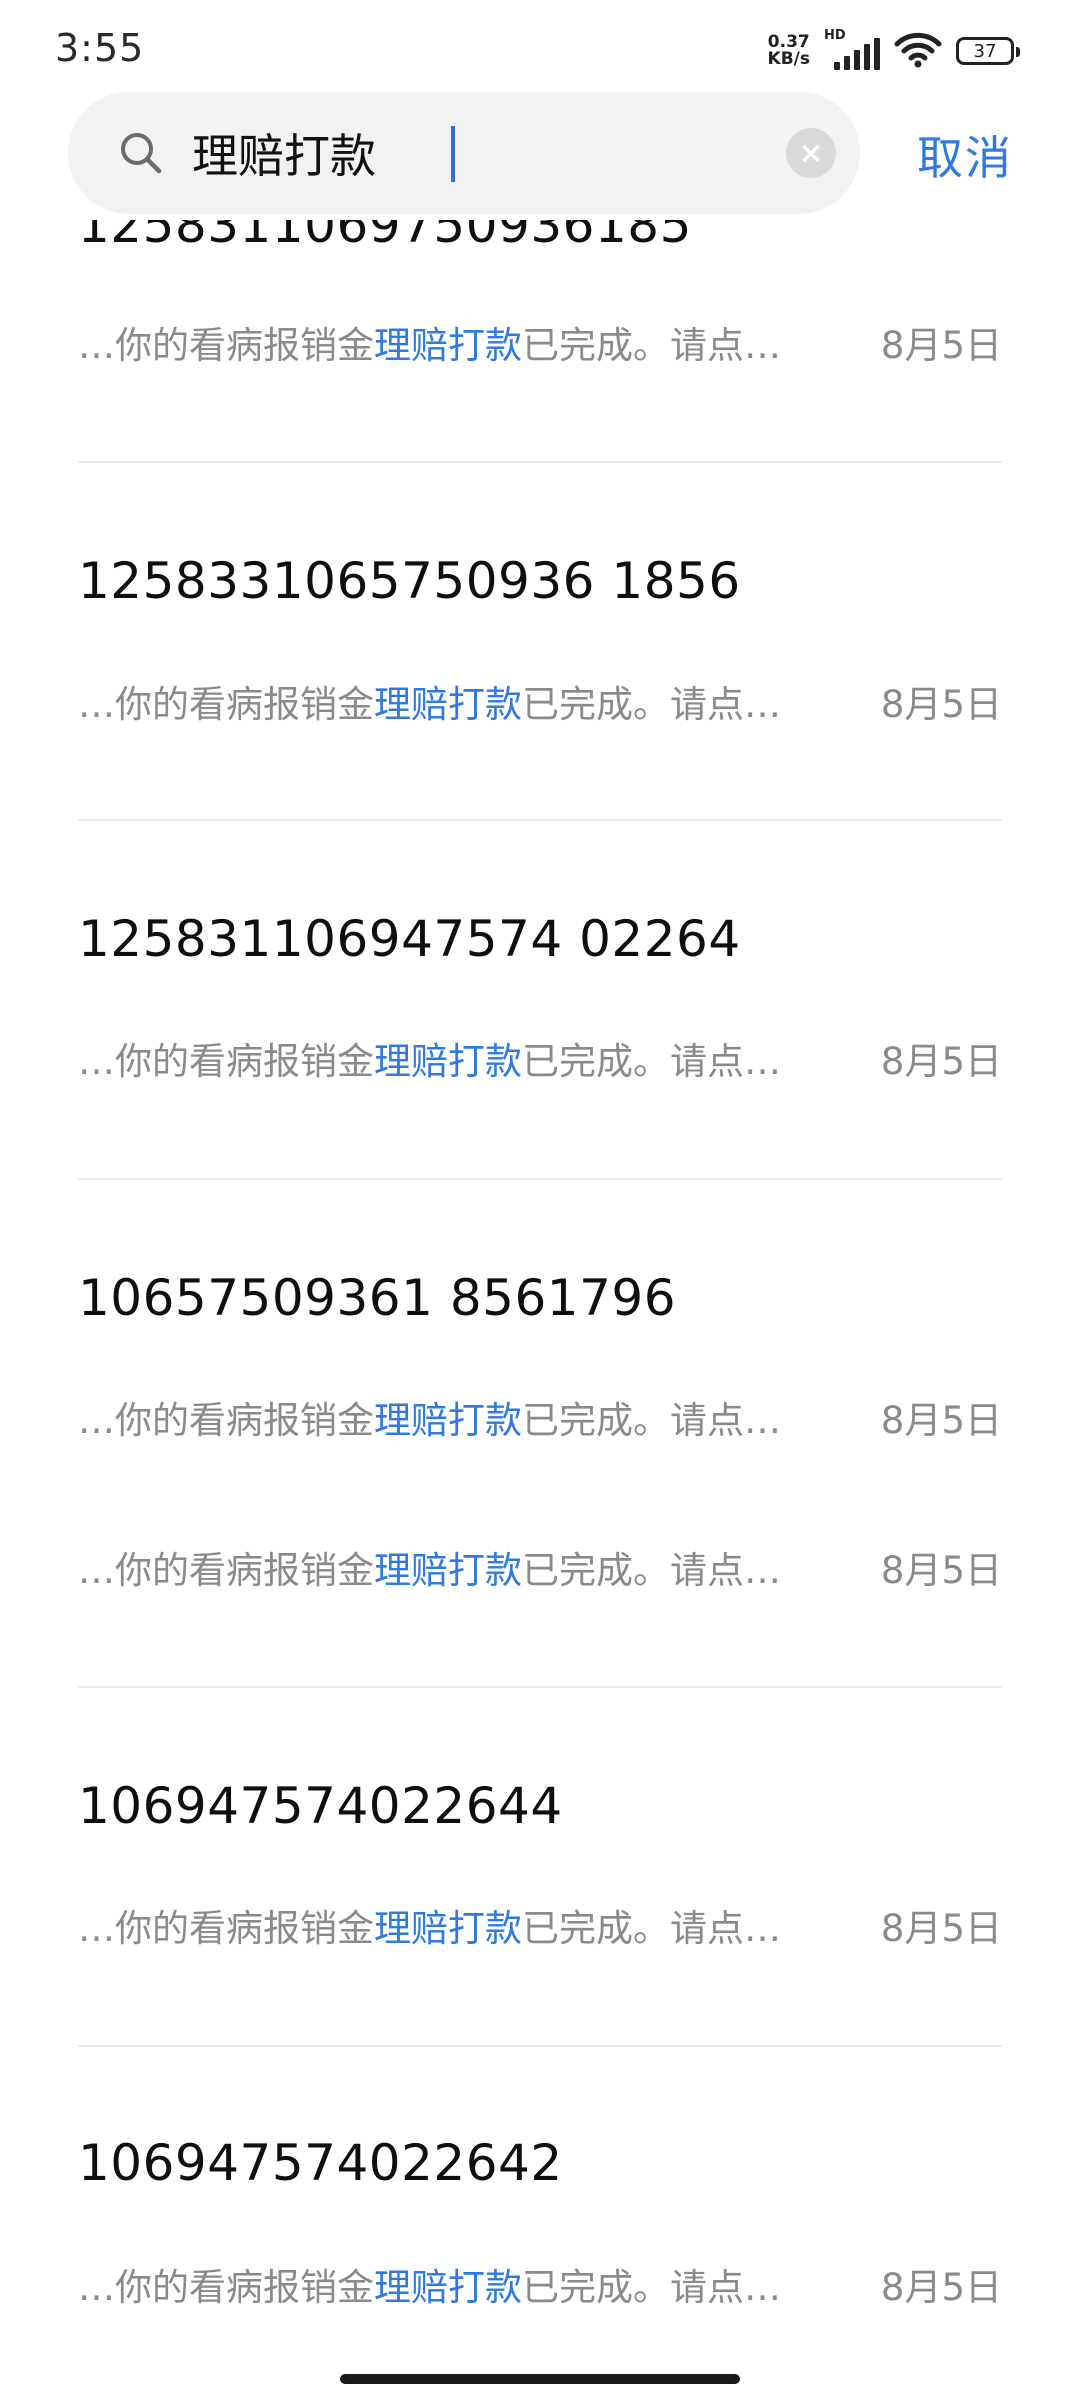 The width and height of the screenshot is (1080, 2400). Describe the element at coordinates (788, 59) in the screenshot. I see `network-speed-unit: KB/s` at that location.